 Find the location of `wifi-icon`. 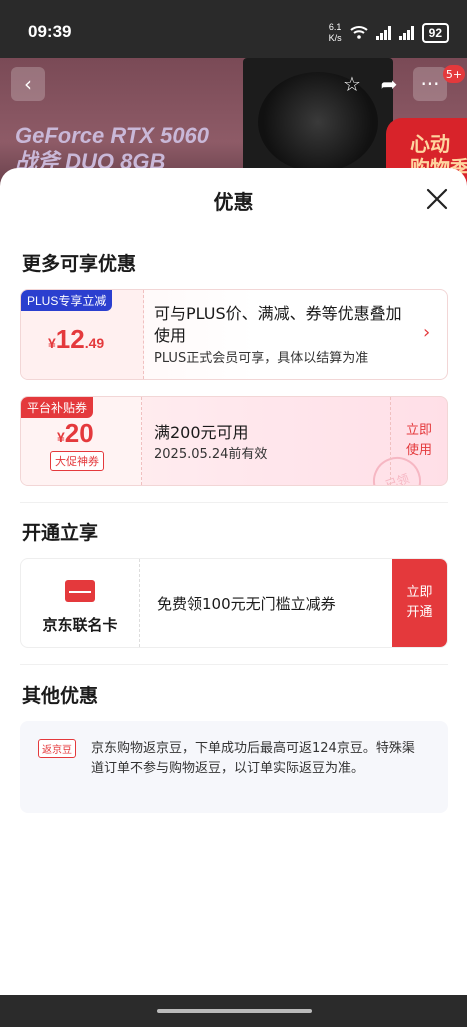

wifi-icon is located at coordinates (358, 33).